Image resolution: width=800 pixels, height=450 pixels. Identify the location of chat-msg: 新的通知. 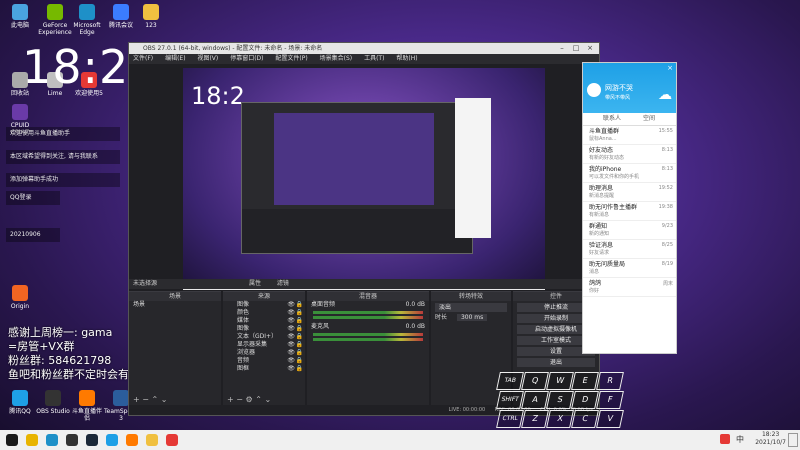
(599, 234).